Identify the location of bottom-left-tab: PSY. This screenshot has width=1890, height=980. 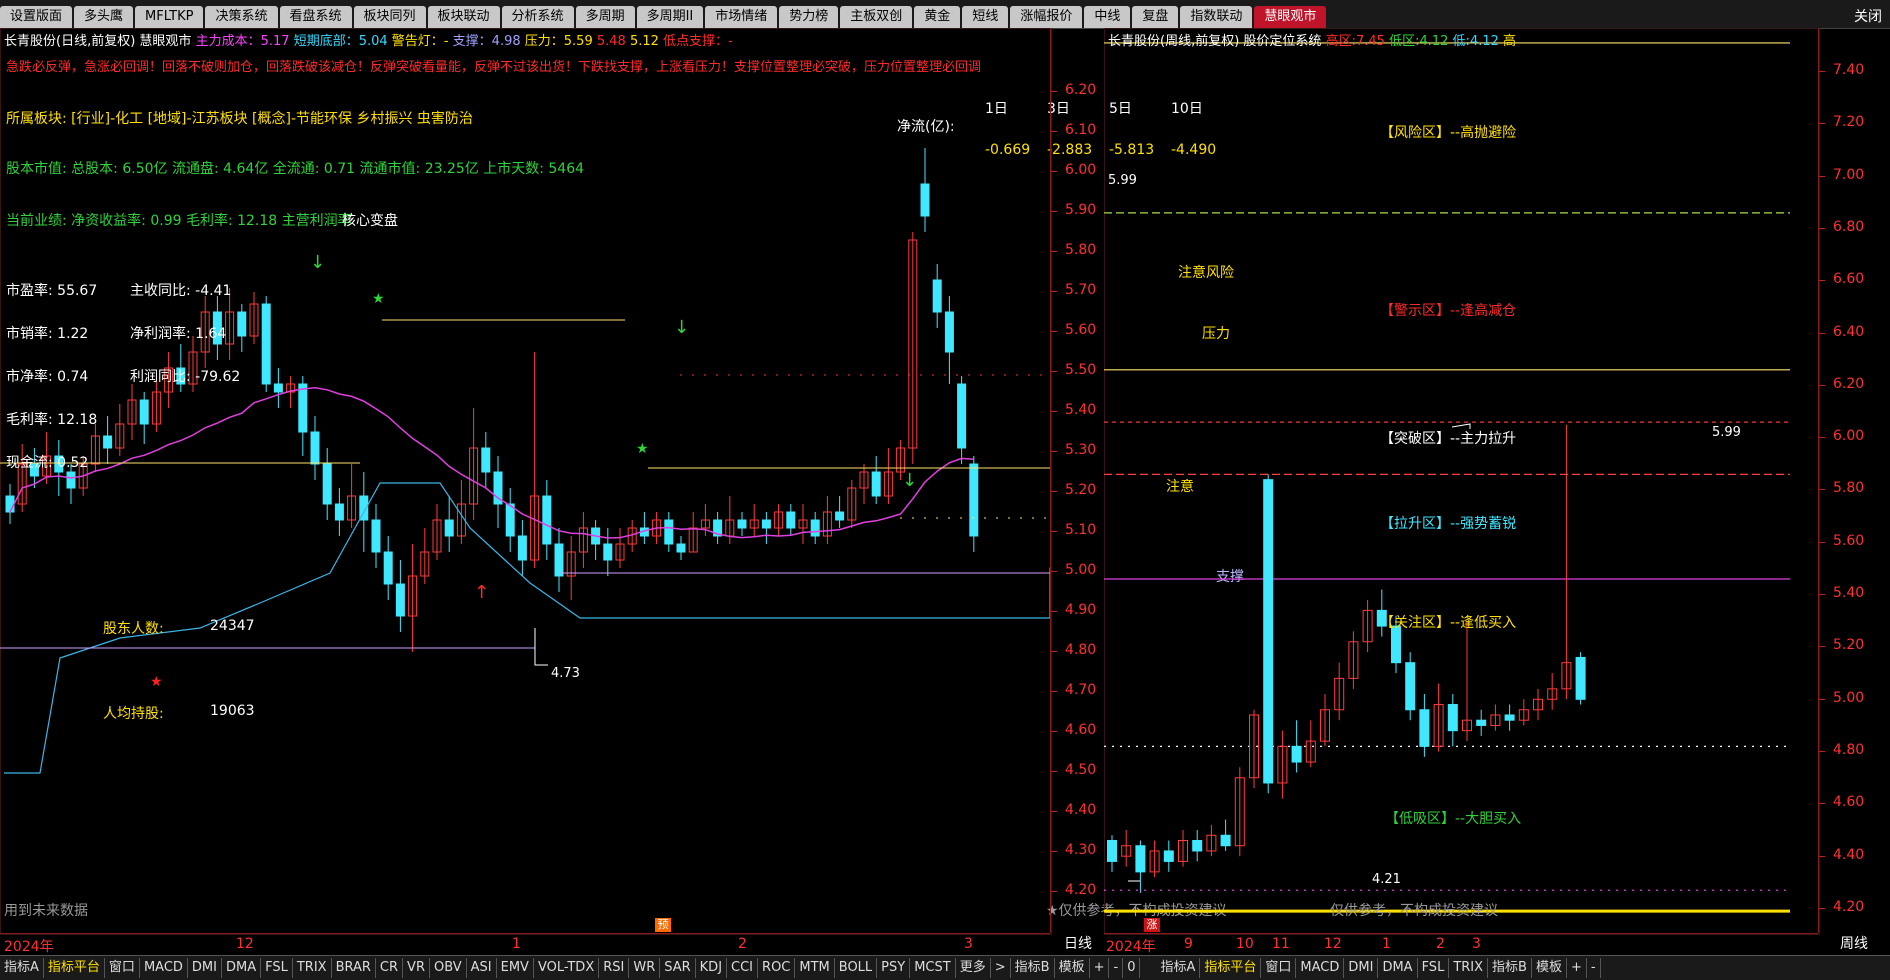
(894, 968).